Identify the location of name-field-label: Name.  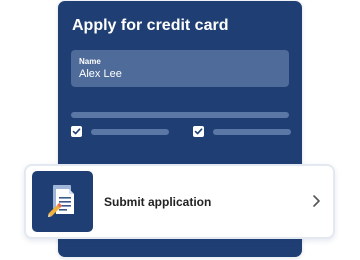
(90, 61).